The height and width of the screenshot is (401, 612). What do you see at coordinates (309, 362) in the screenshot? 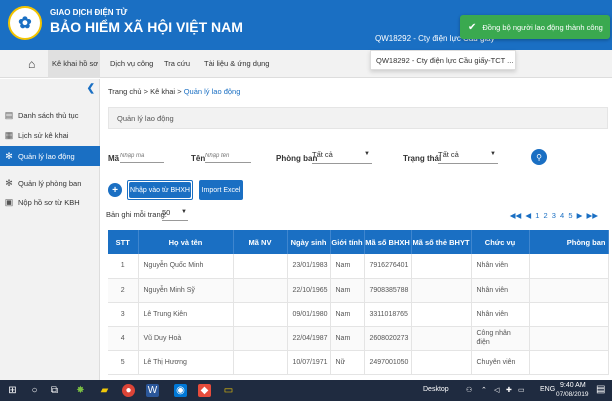
I see `cell: 10/07/1971` at bounding box center [309, 362].